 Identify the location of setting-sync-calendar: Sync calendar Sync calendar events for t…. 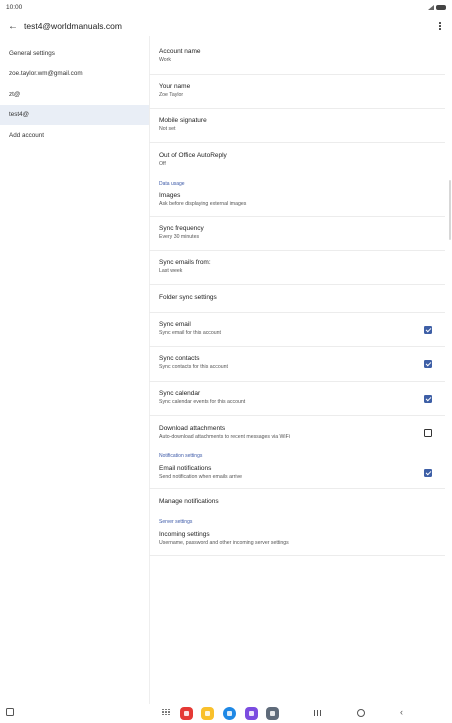
(297, 399).